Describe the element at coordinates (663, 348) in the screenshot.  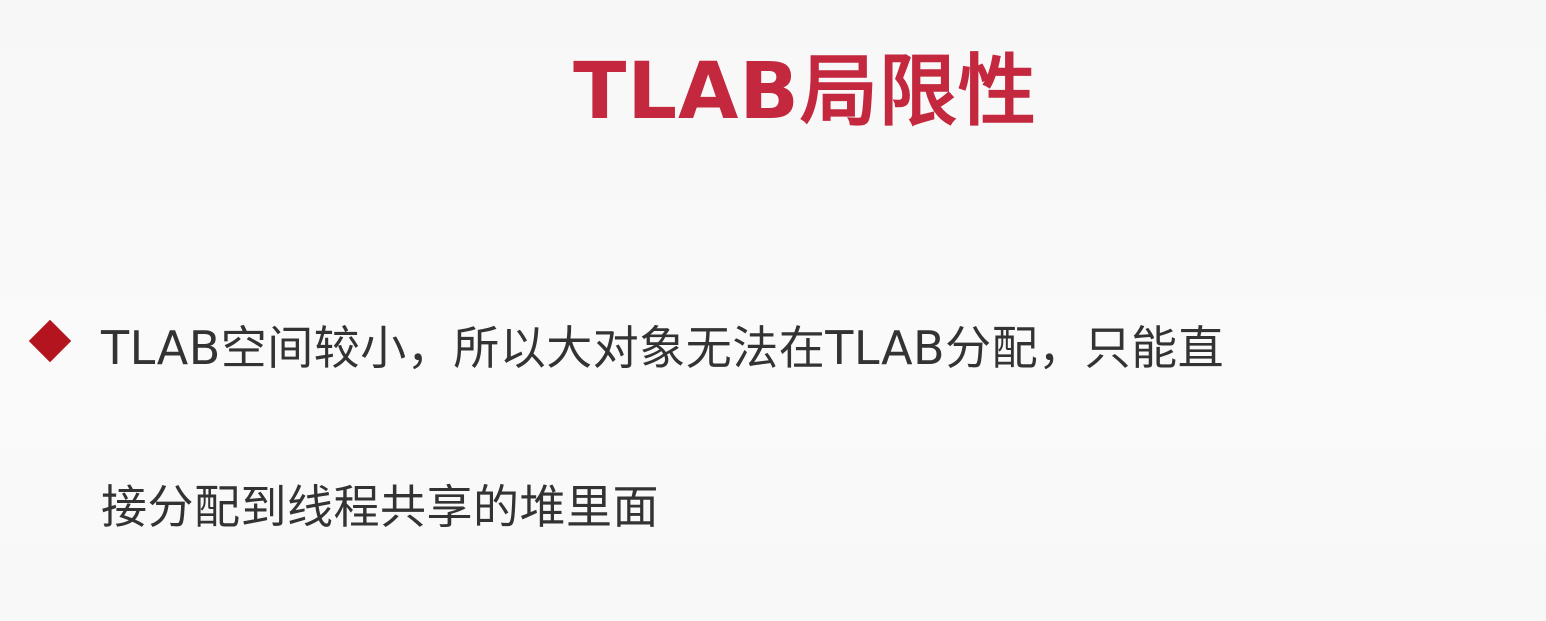
I see `bullet-text-line-1: TLAB空间较小，所以大对象无法在TLAB分配，只能直` at that location.